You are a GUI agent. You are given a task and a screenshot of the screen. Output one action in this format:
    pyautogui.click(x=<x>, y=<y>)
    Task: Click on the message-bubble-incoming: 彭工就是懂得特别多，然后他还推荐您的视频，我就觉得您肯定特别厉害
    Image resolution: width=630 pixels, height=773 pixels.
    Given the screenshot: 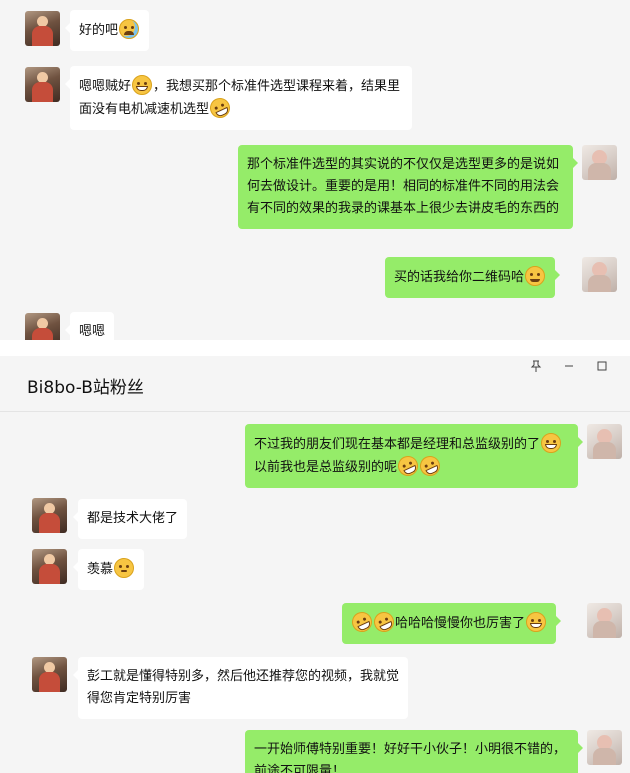 What is the action you would take?
    pyautogui.click(x=240, y=688)
    